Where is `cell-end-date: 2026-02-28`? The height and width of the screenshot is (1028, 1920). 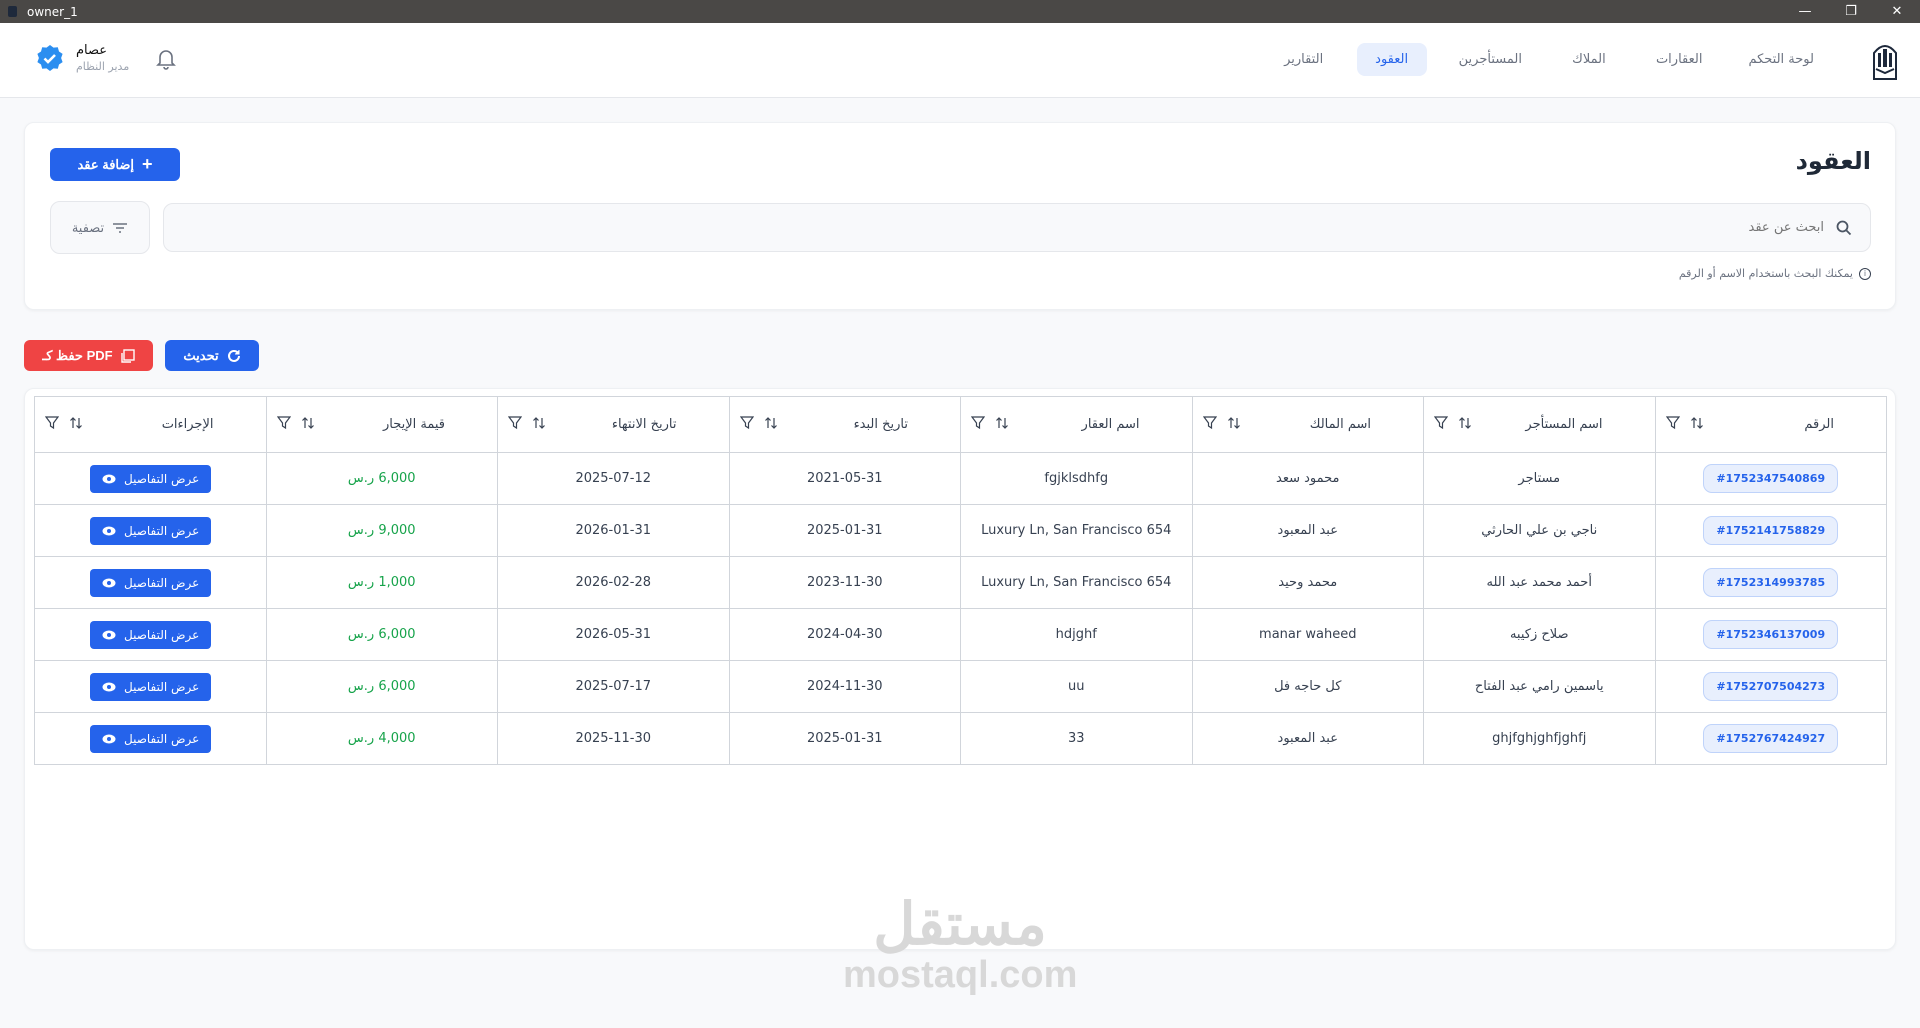
cell-end-date: 2026-02-28 is located at coordinates (613, 582).